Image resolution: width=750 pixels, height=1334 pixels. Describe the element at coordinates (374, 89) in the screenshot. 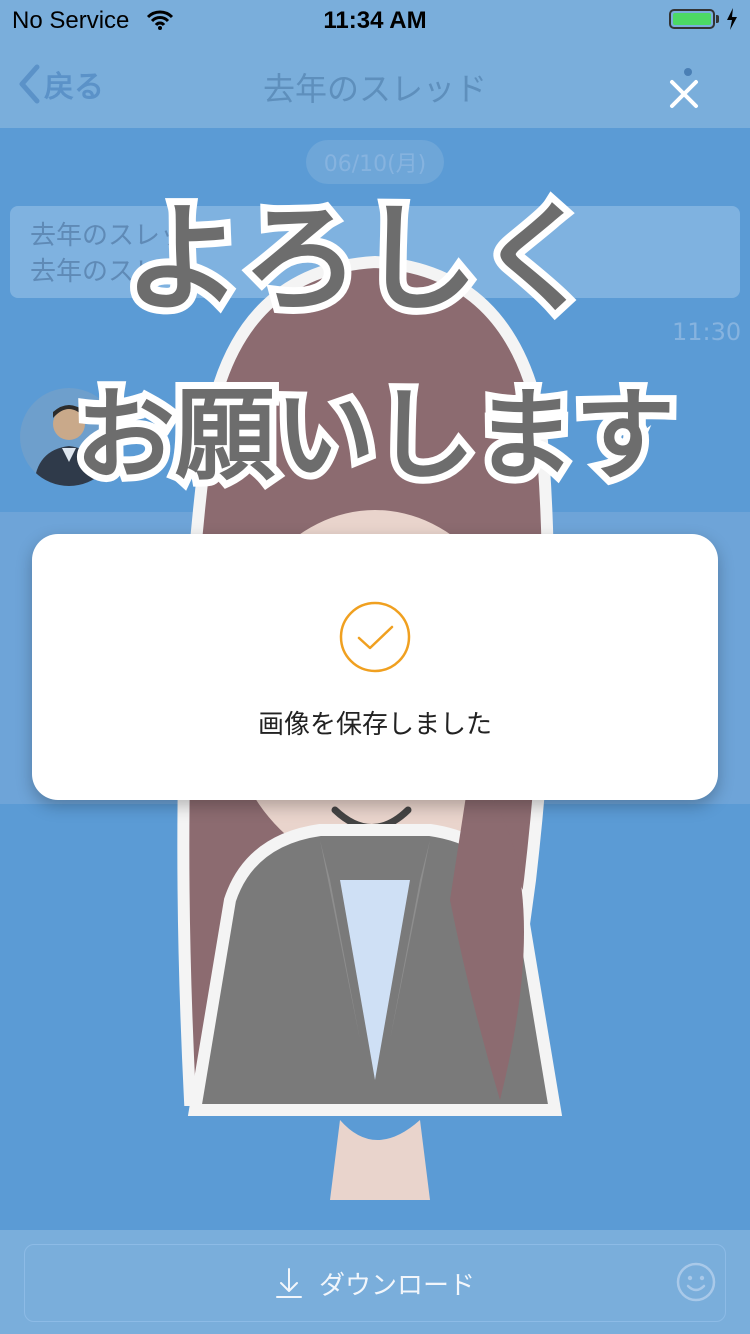

I see `page-title: 去年のスレッド` at that location.